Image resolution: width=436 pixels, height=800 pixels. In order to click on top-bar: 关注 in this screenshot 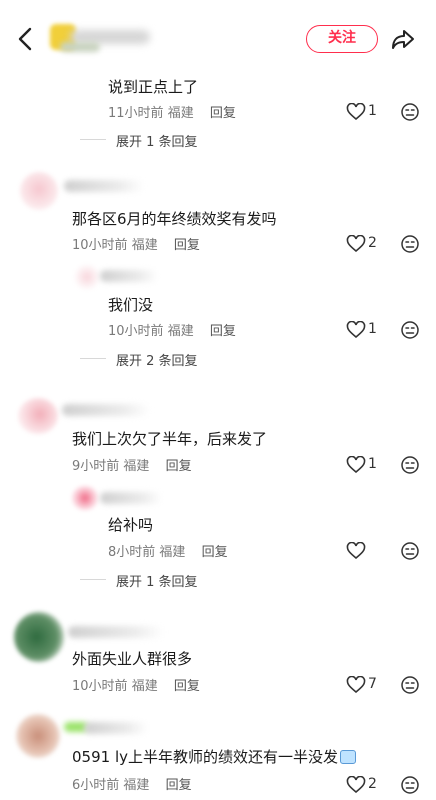, I will do `click(218, 36)`.